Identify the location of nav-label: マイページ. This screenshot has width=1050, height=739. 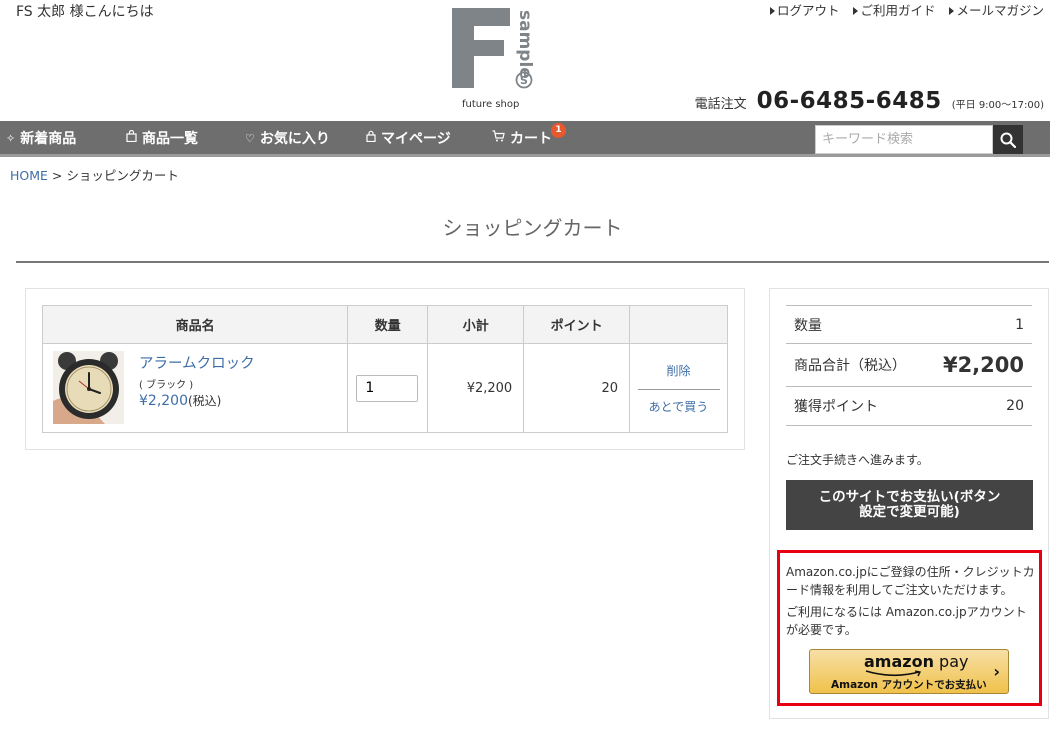
(416, 139).